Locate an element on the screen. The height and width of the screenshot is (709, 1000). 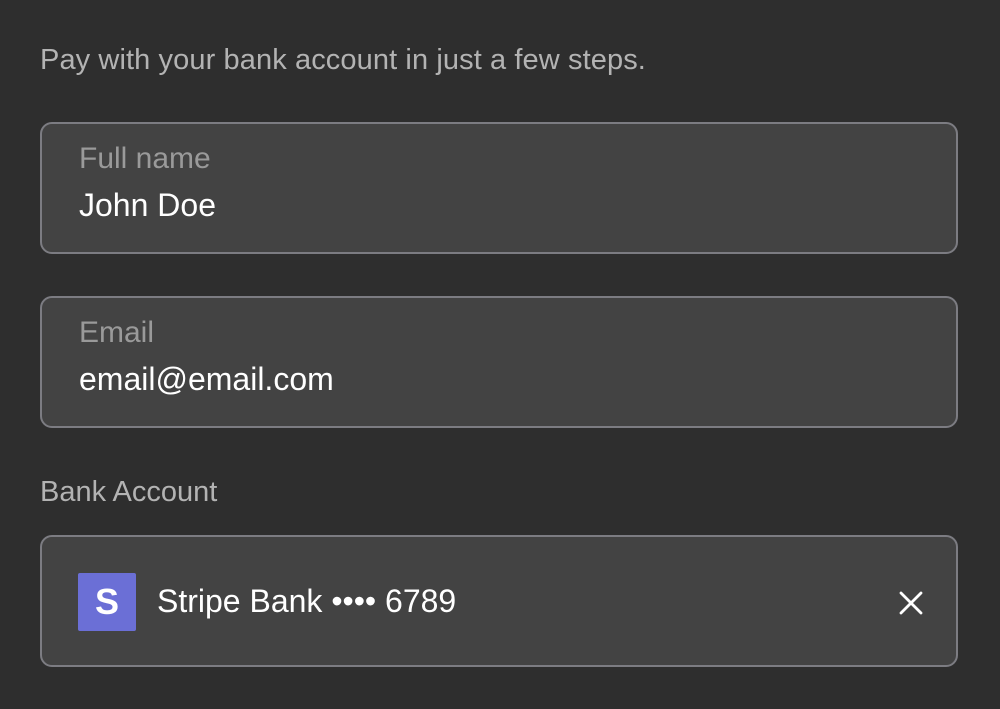
email-input: email@email.com is located at coordinates (206, 379).